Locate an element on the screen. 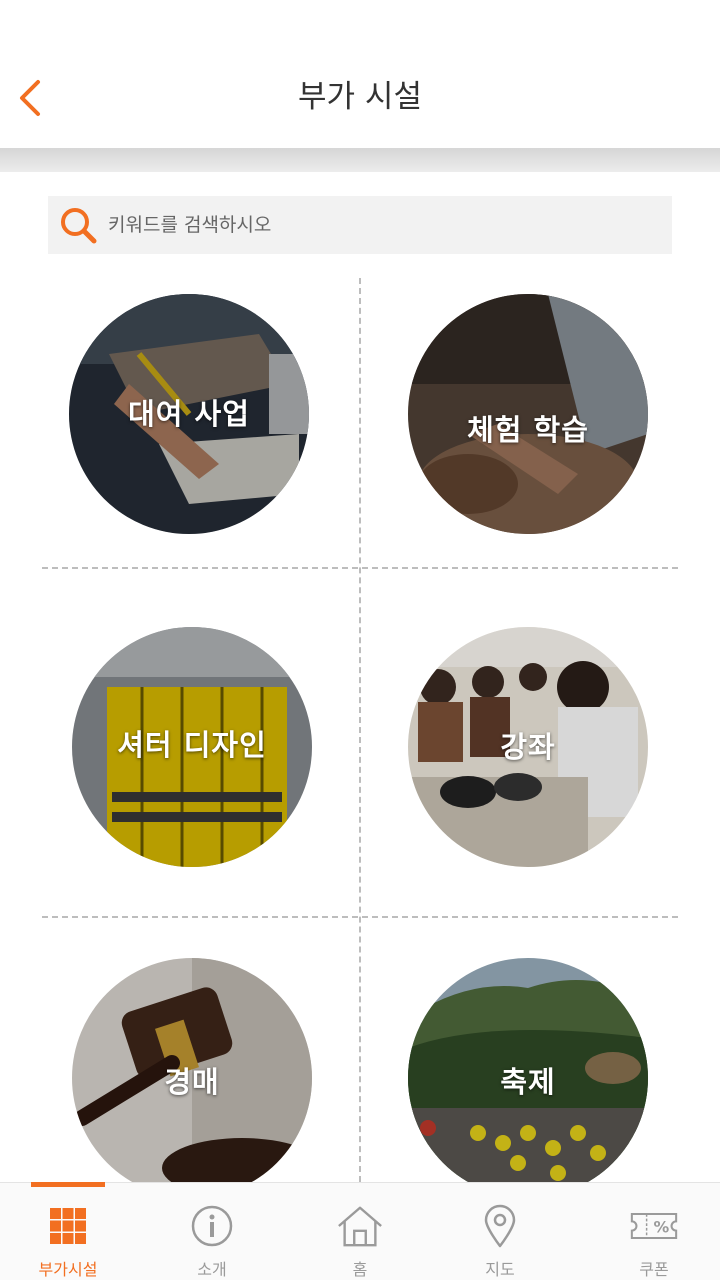 The image size is (720, 1280). chevron-left-icon is located at coordinates (30, 98).